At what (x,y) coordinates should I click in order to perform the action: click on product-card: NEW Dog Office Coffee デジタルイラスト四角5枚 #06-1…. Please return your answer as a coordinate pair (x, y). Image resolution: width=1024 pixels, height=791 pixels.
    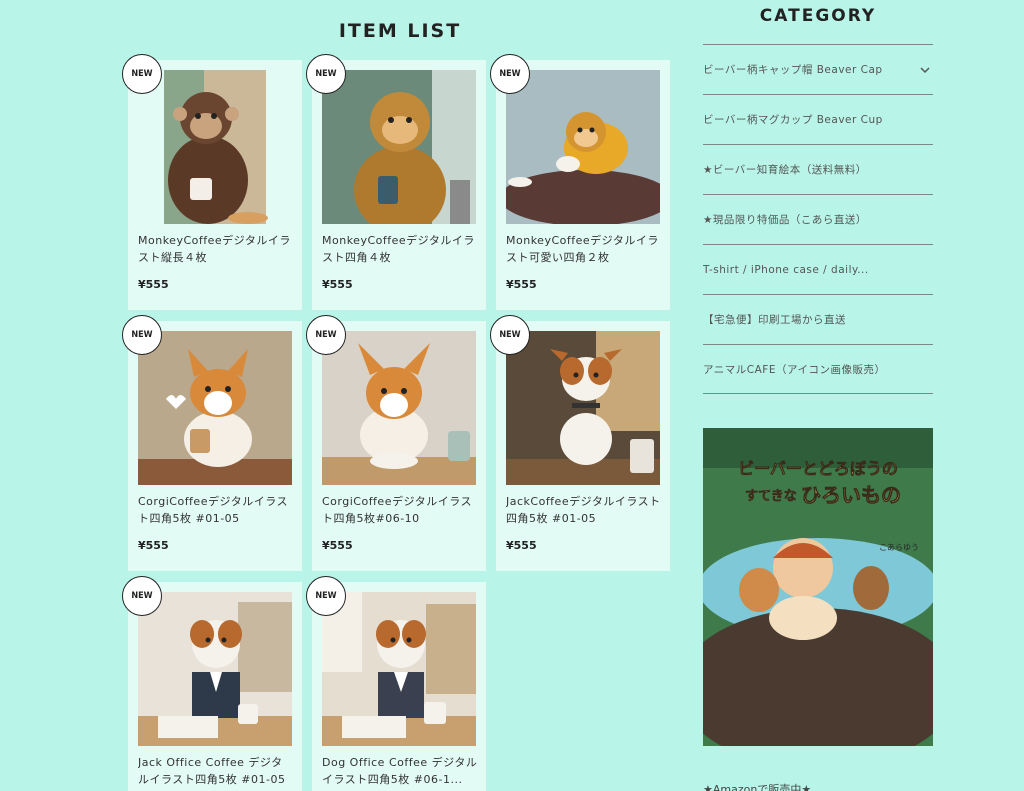
    Looking at the image, I should click on (396, 683).